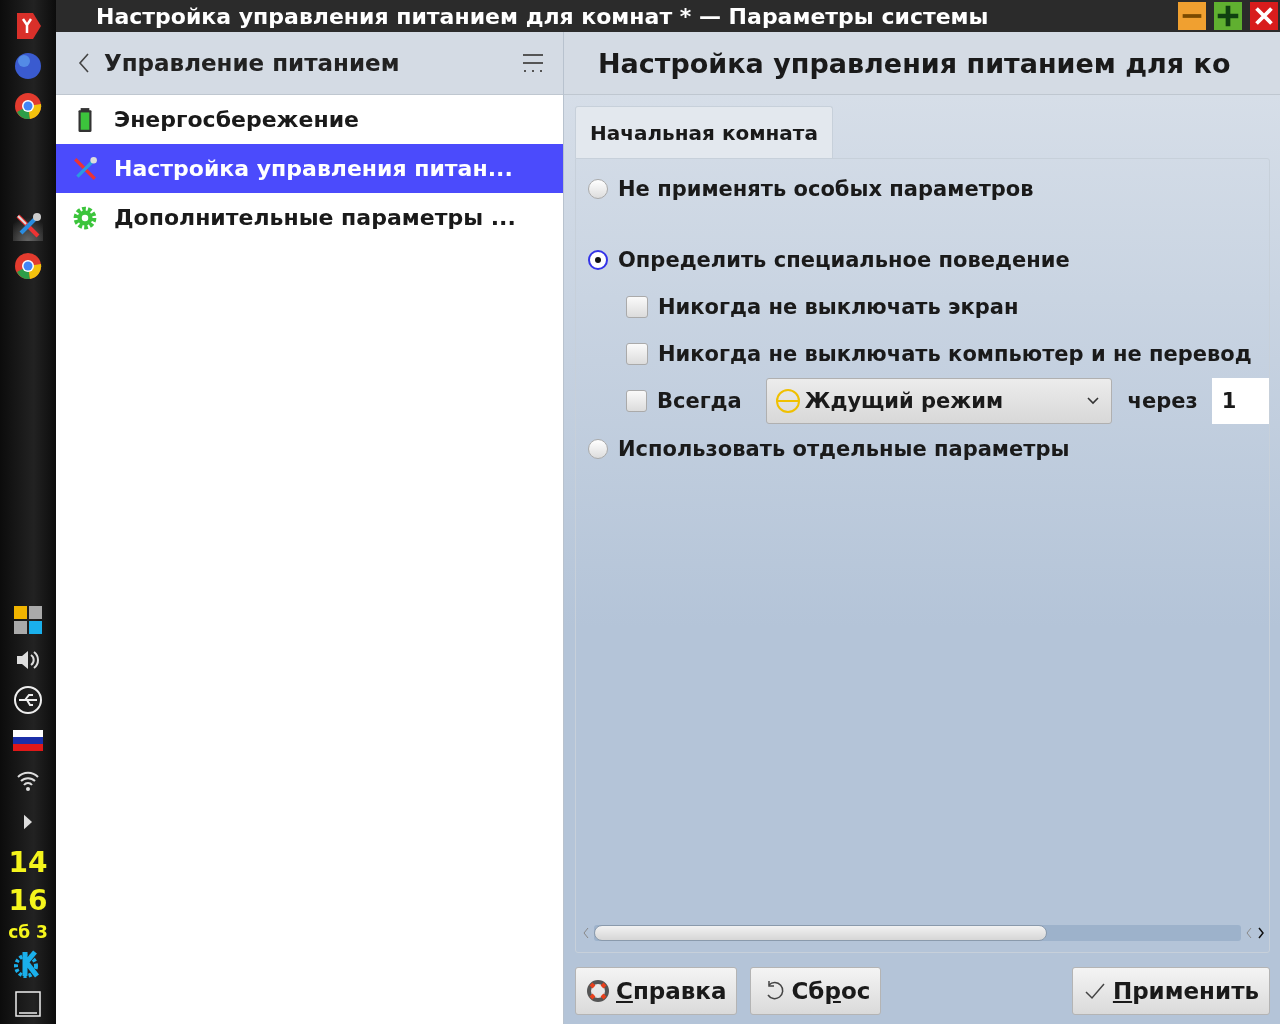 The image size is (1280, 1024). Describe the element at coordinates (543, 16) in the screenshot. I see `window-title: Настройка управления питанием для комнат * — Параметры системы` at that location.